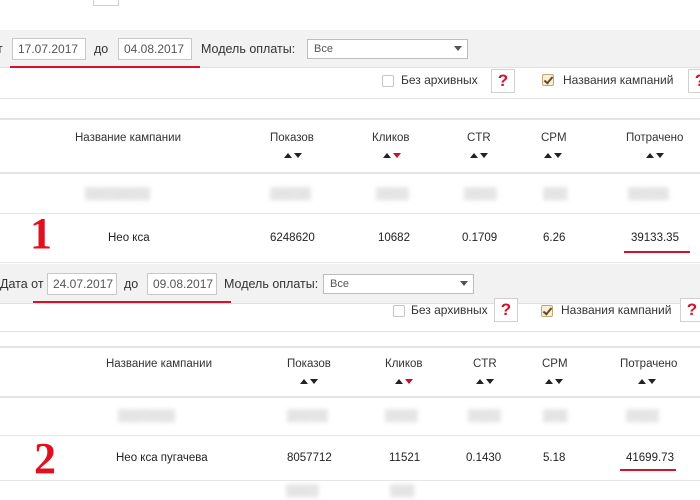 The height and width of the screenshot is (500, 700). Describe the element at coordinates (398, 284) in the screenshot. I see `payment-model-select-2: Все` at that location.